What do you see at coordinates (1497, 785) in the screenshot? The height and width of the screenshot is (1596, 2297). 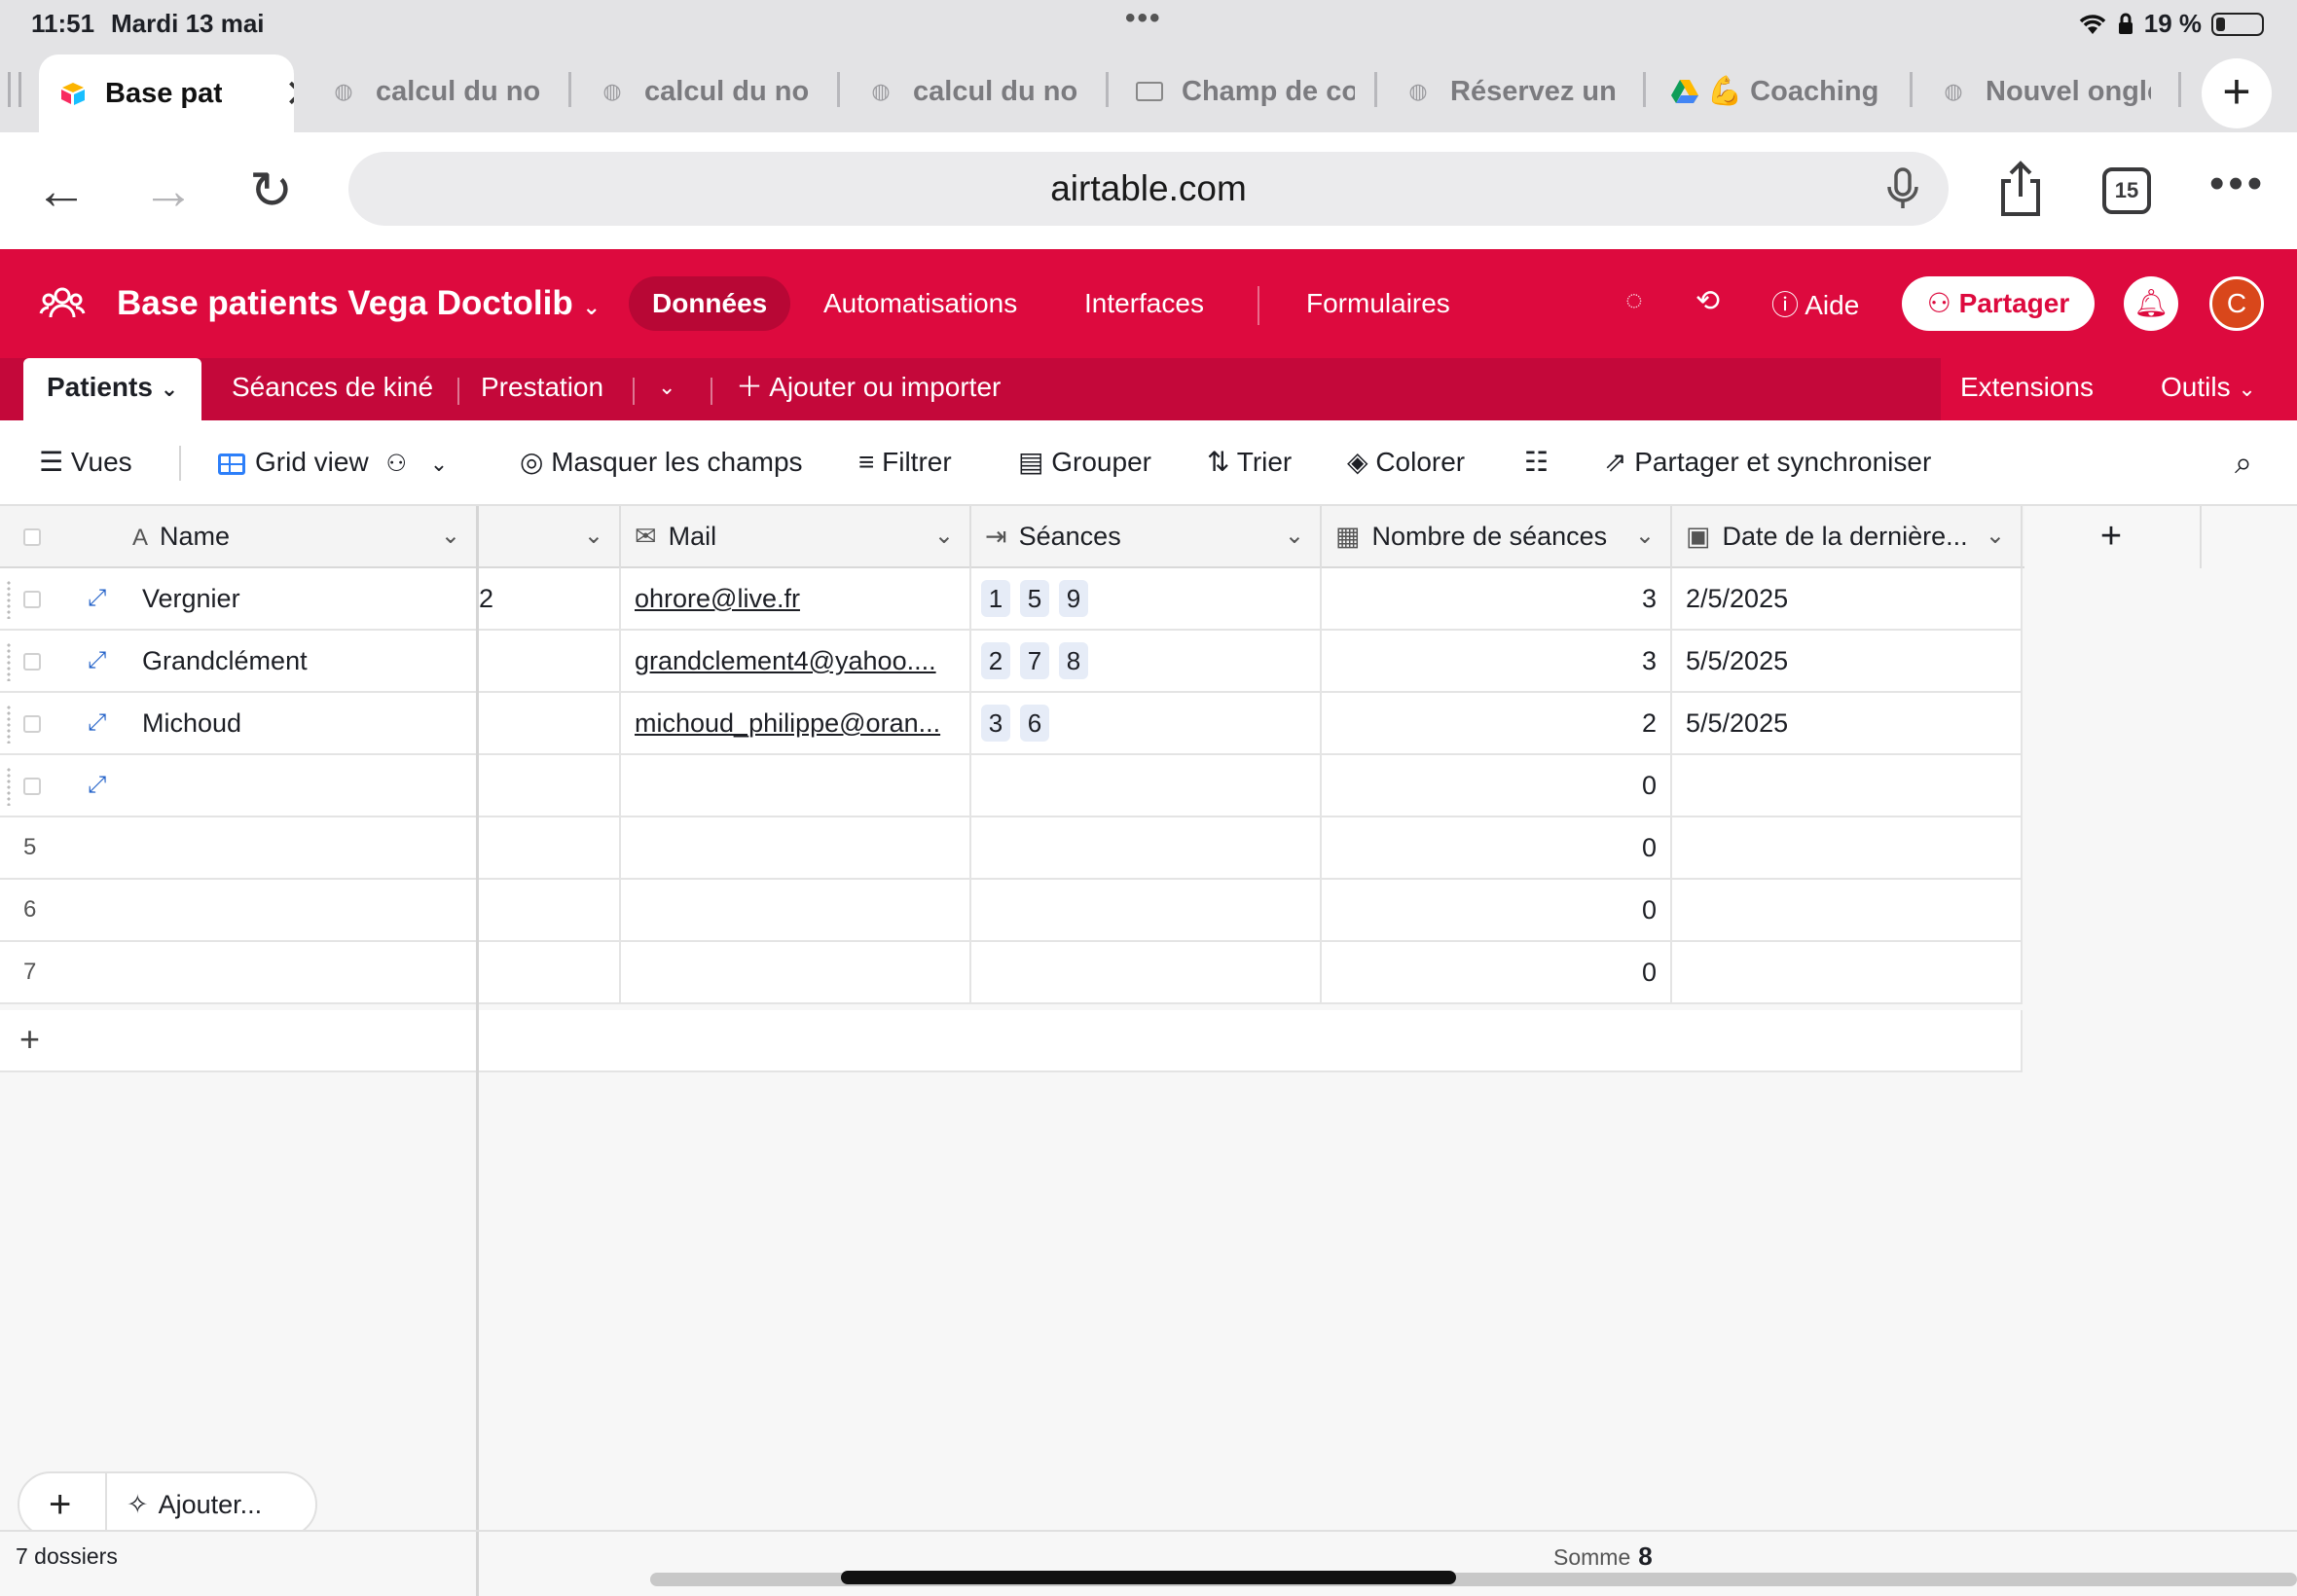 I see `nombre-cell: 0` at bounding box center [1497, 785].